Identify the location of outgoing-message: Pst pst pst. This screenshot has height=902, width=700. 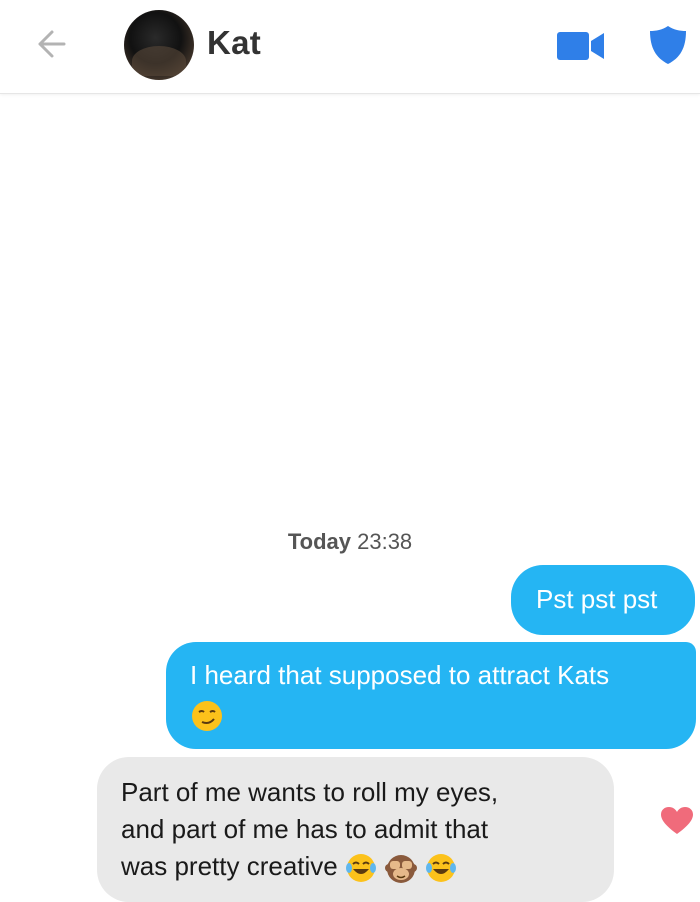
(603, 600).